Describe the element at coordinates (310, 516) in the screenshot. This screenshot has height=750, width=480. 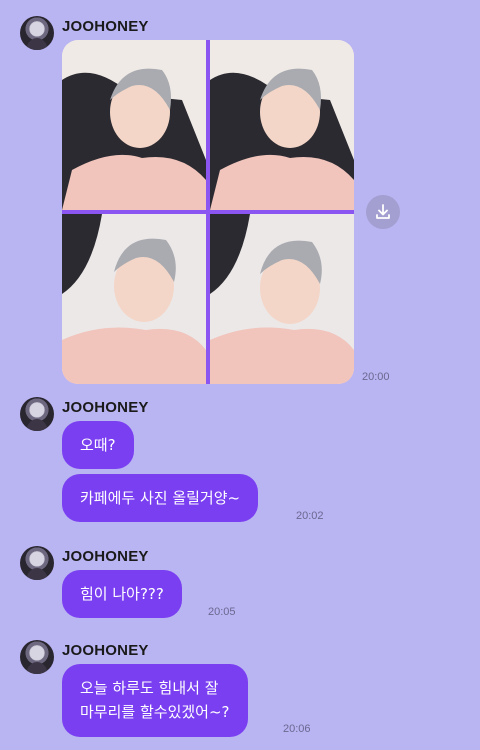
I see `message-timestamp: 20:02` at that location.